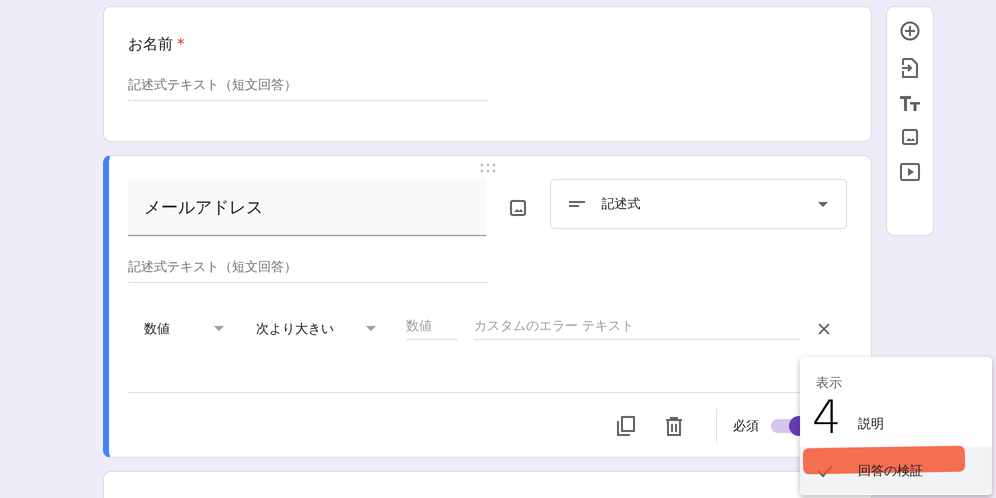 This screenshot has height=498, width=996. Describe the element at coordinates (488, 168) in the screenshot. I see `drag-handle-icon` at that location.